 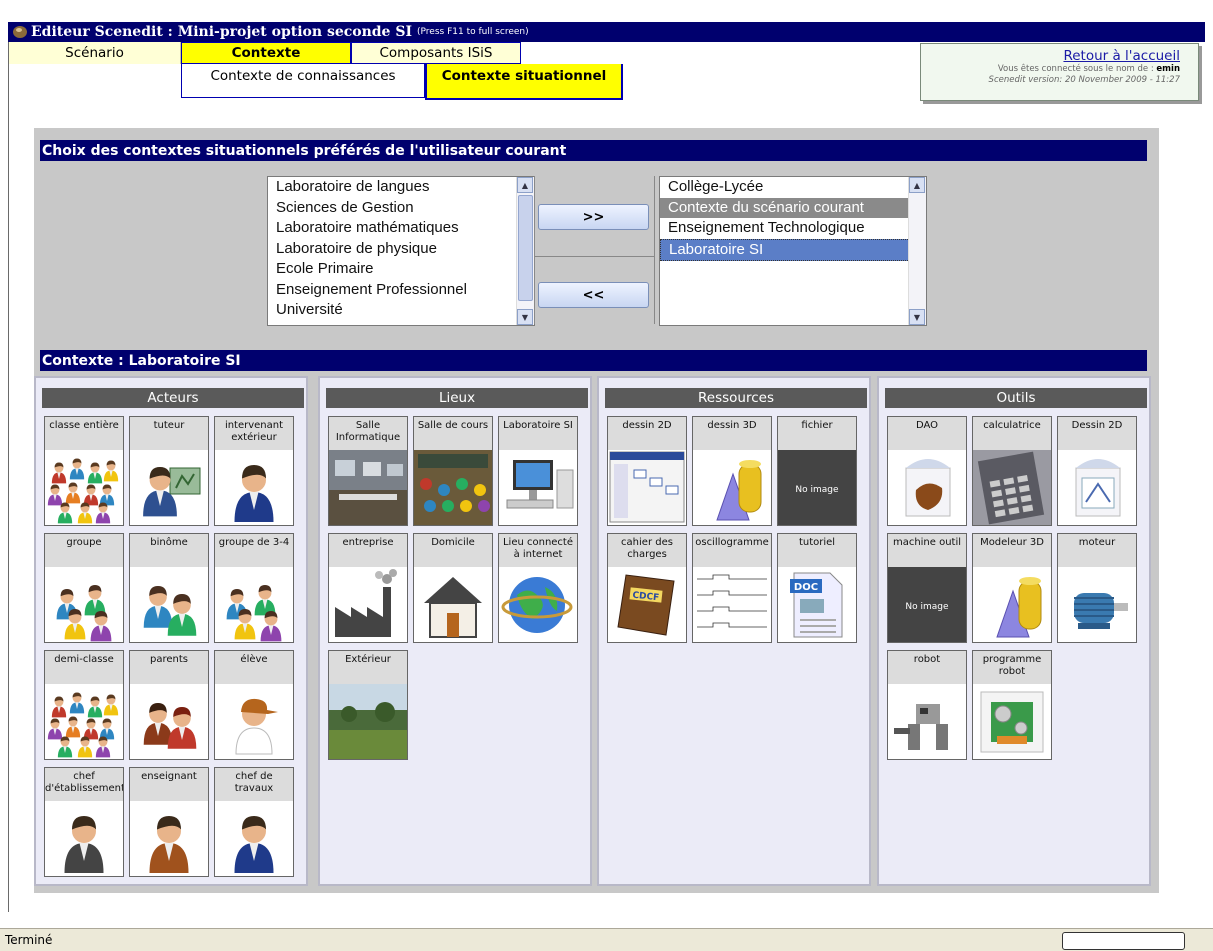 I want to click on context-item-label: robot, so click(x=927, y=659).